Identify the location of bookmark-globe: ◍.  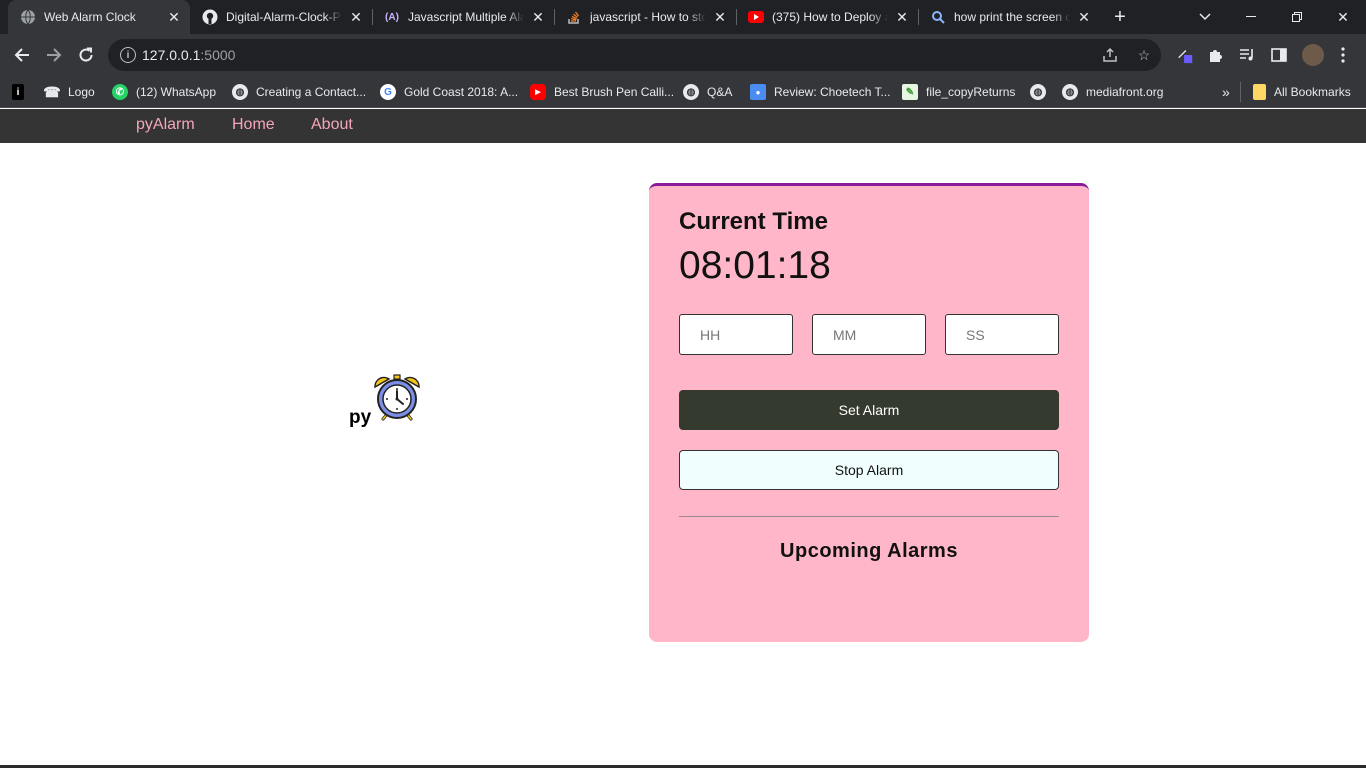
(1042, 92).